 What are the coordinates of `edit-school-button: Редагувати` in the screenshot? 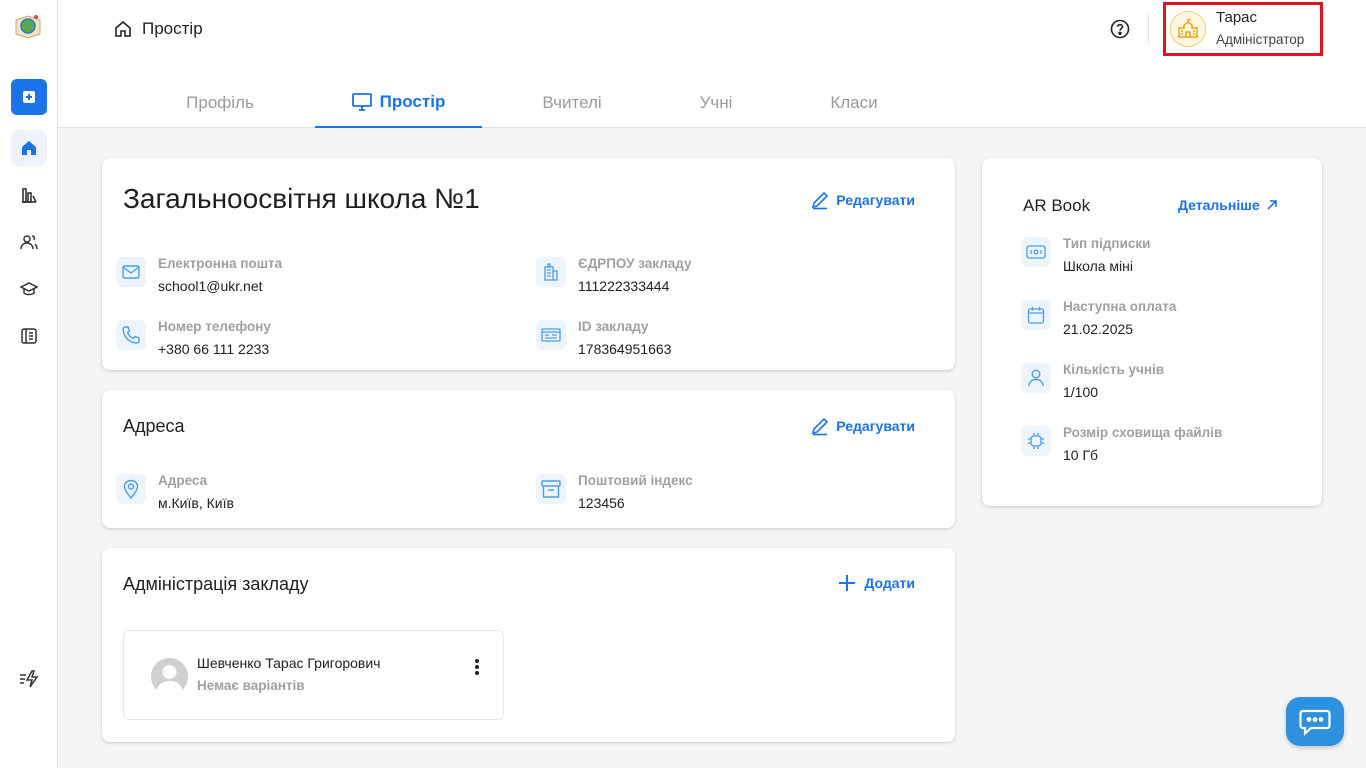 It's located at (862, 200).